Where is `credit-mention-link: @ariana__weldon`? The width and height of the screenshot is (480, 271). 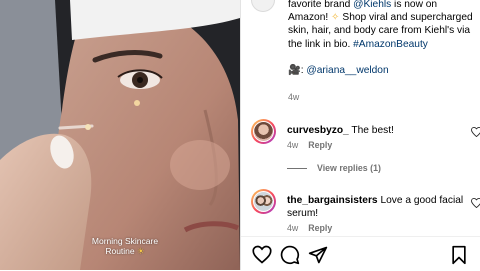
credit-mention-link: @ariana__weldon is located at coordinates (347, 70).